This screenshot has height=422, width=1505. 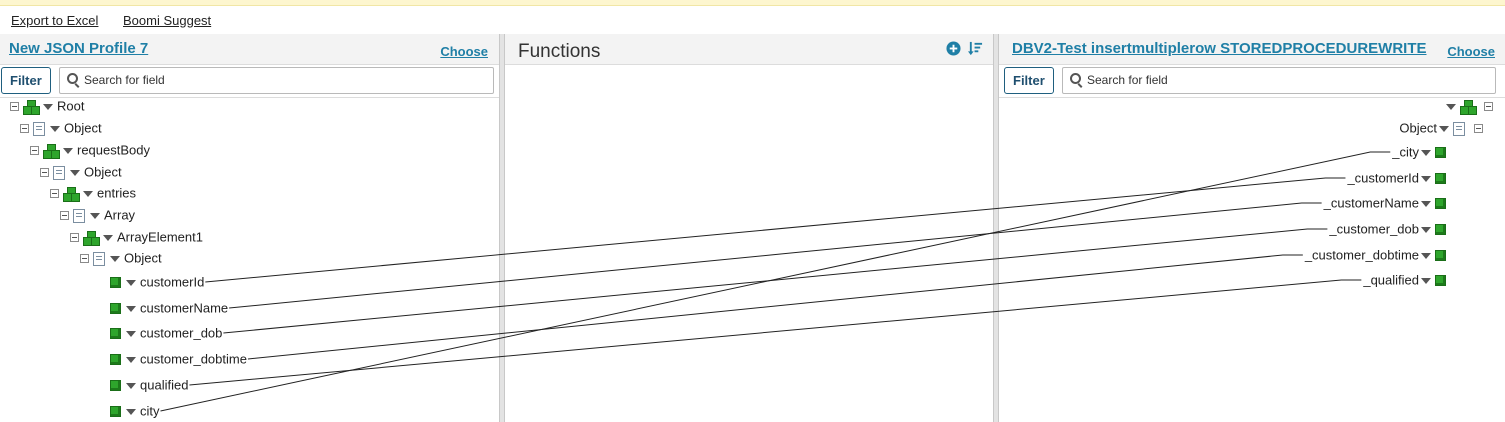 I want to click on source-field-row: city, so click(x=135, y=411).